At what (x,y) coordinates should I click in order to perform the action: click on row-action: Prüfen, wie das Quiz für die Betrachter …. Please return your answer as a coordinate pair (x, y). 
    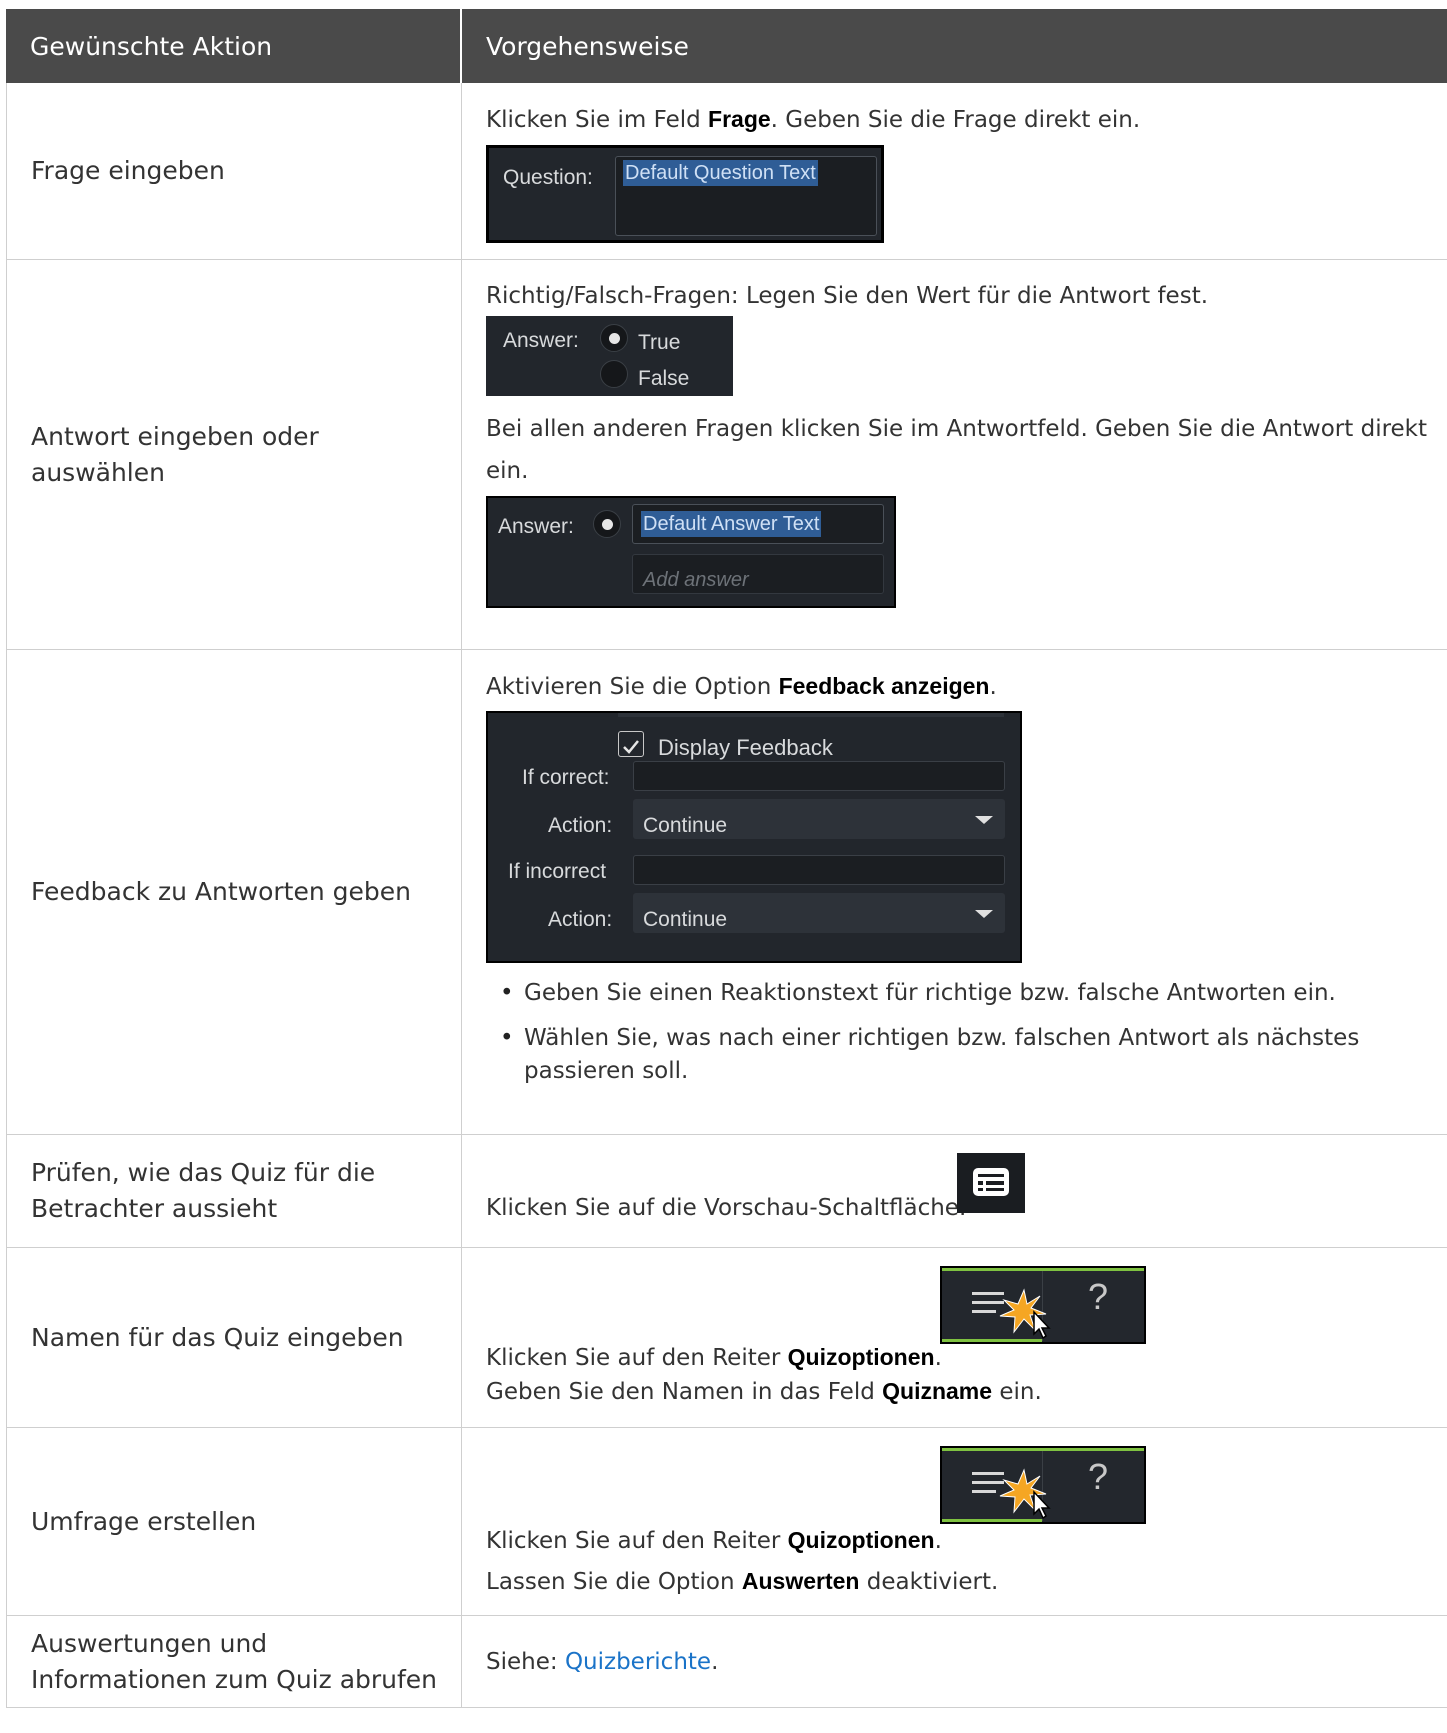
    Looking at the image, I should click on (234, 1191).